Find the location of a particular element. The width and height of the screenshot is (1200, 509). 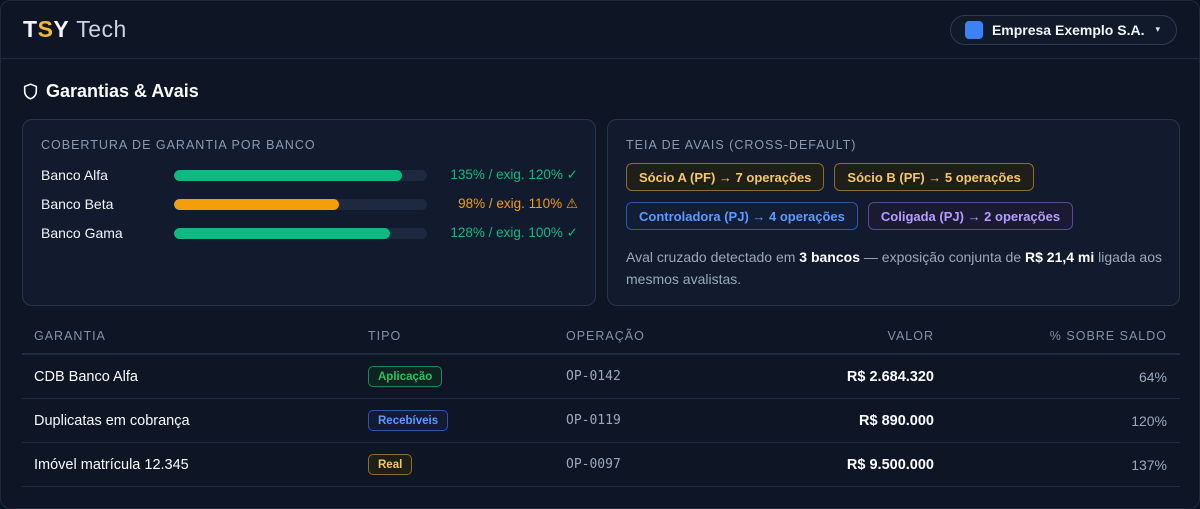

bank-coverage-row: Banco Alfa 135% / exig. 120% ✓ is located at coordinates (309, 175).